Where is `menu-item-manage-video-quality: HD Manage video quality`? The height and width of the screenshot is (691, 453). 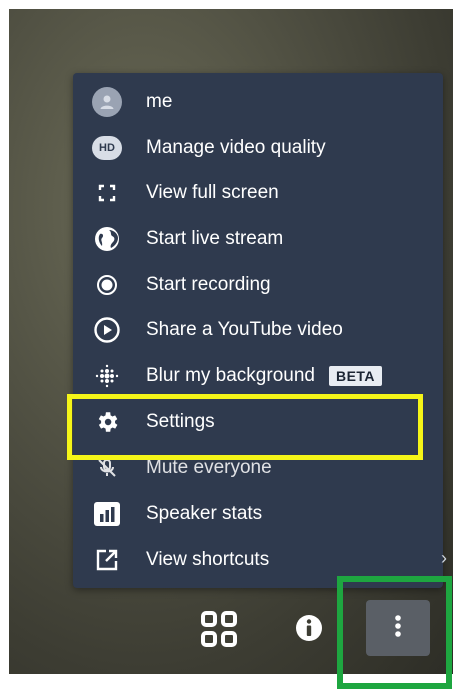
menu-item-manage-video-quality: HD Manage video quality is located at coordinates (258, 148).